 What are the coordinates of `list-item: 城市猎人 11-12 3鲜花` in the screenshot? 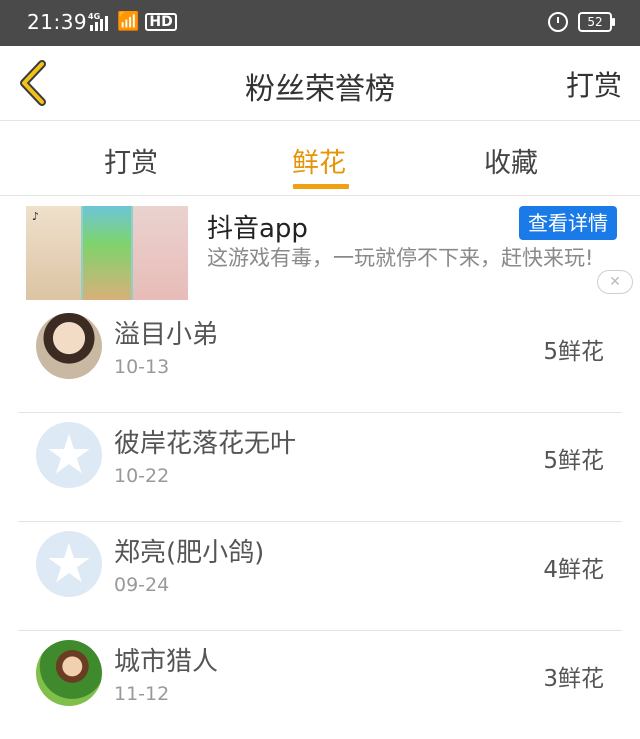 It's located at (320, 685).